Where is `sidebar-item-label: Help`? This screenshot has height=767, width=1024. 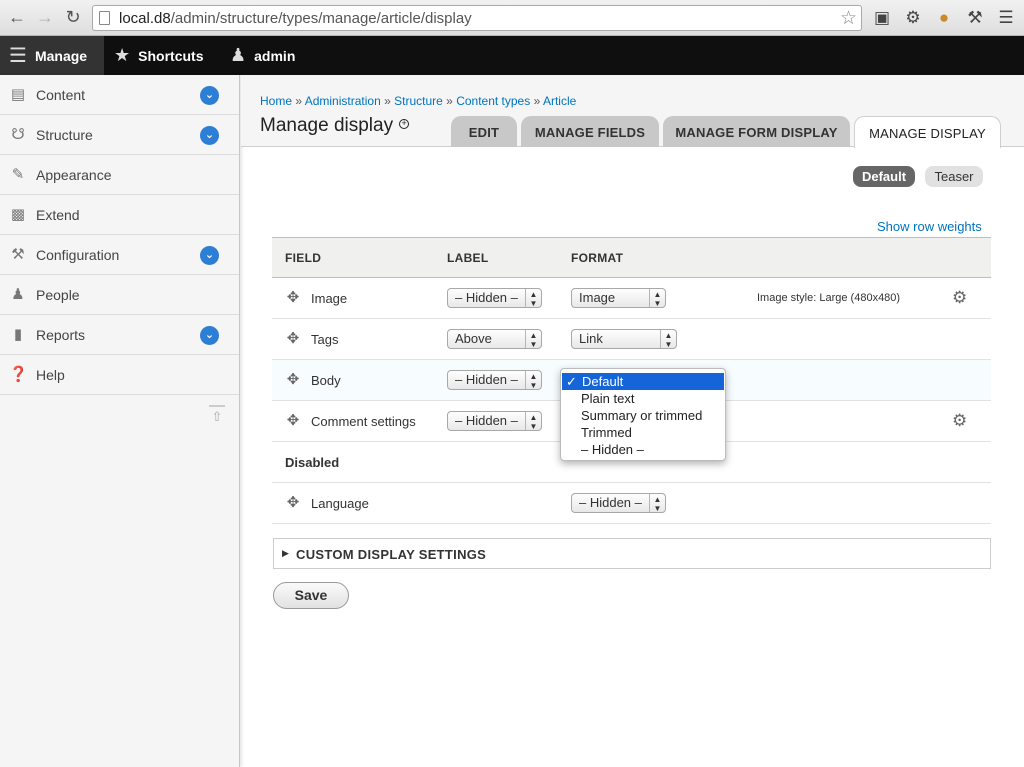
sidebar-item-label: Help is located at coordinates (50, 374).